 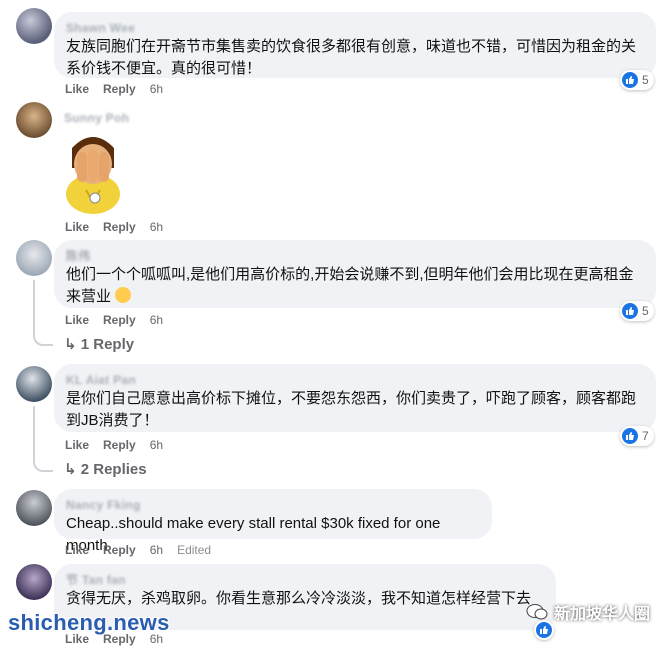 I want to click on edited-label: Edited, so click(x=194, y=550).